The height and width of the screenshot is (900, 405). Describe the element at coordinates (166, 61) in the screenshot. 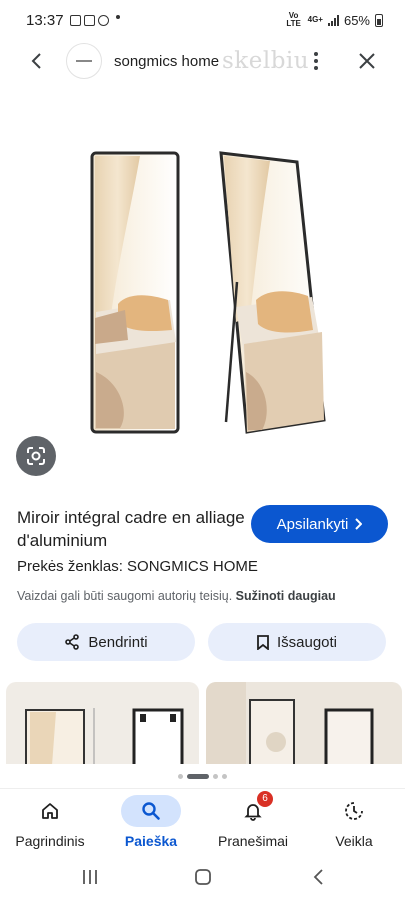

I see `site-name: songmics home` at that location.